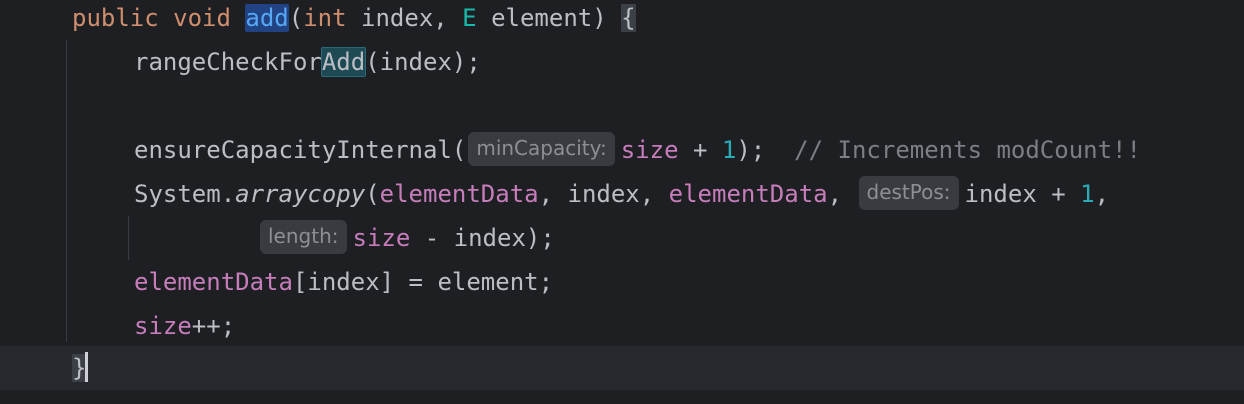  I want to click on code-line-7: elementData[index] = element;, so click(622, 282).